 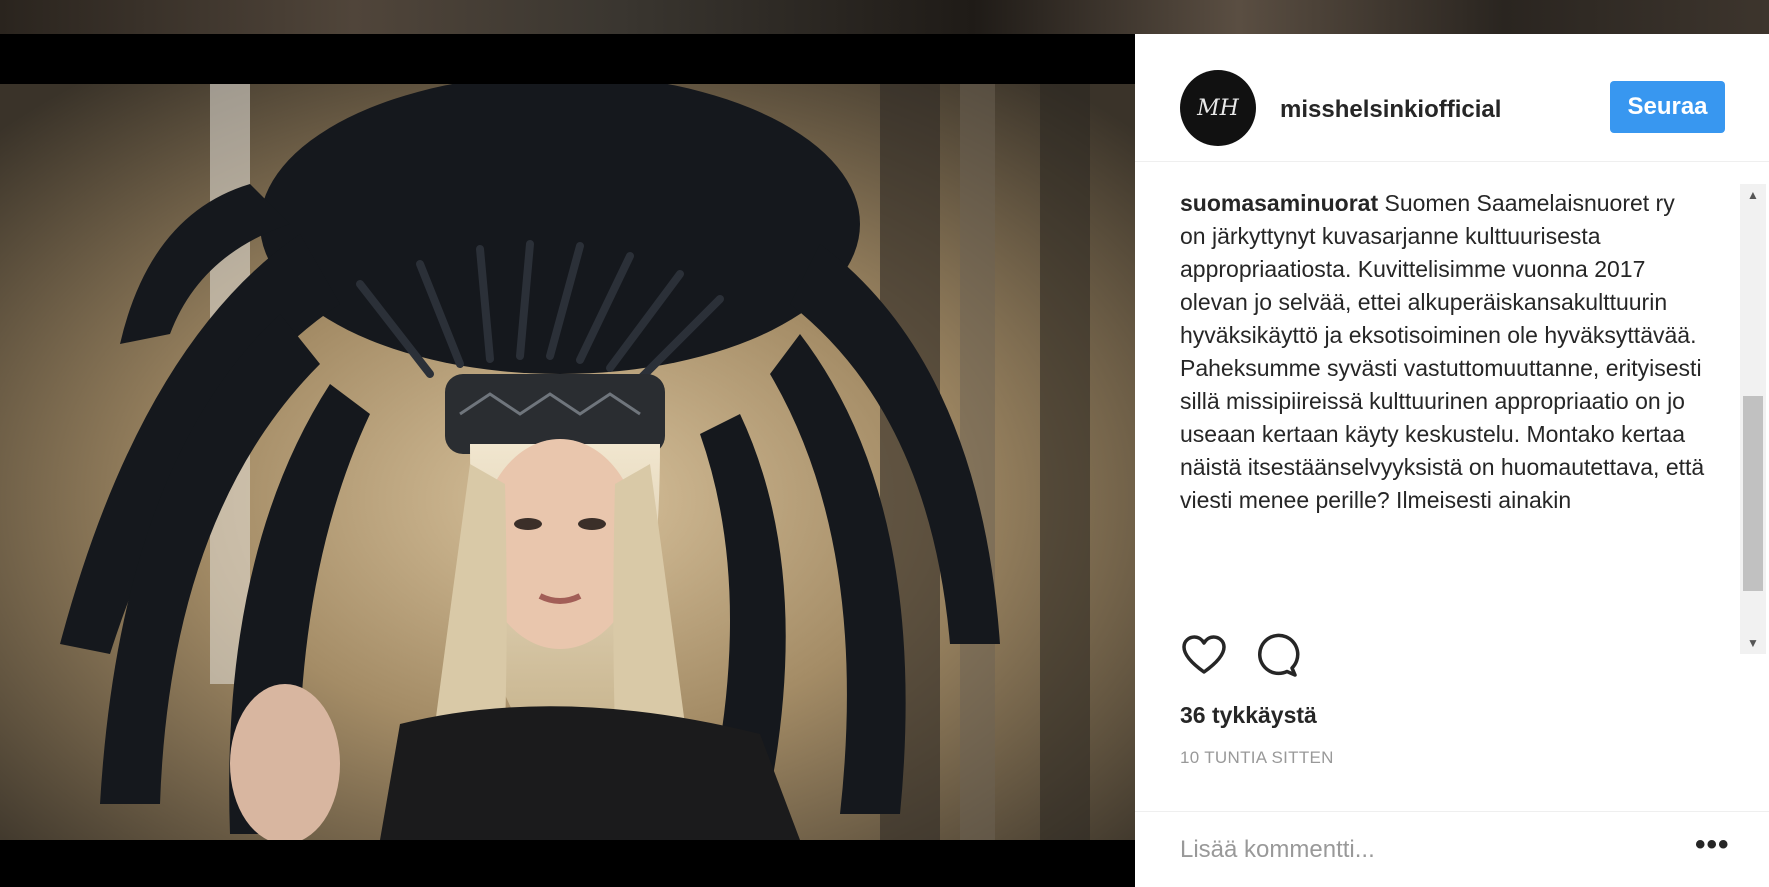 What do you see at coordinates (1276, 656) in the screenshot?
I see `speech-bubble-icon` at bounding box center [1276, 656].